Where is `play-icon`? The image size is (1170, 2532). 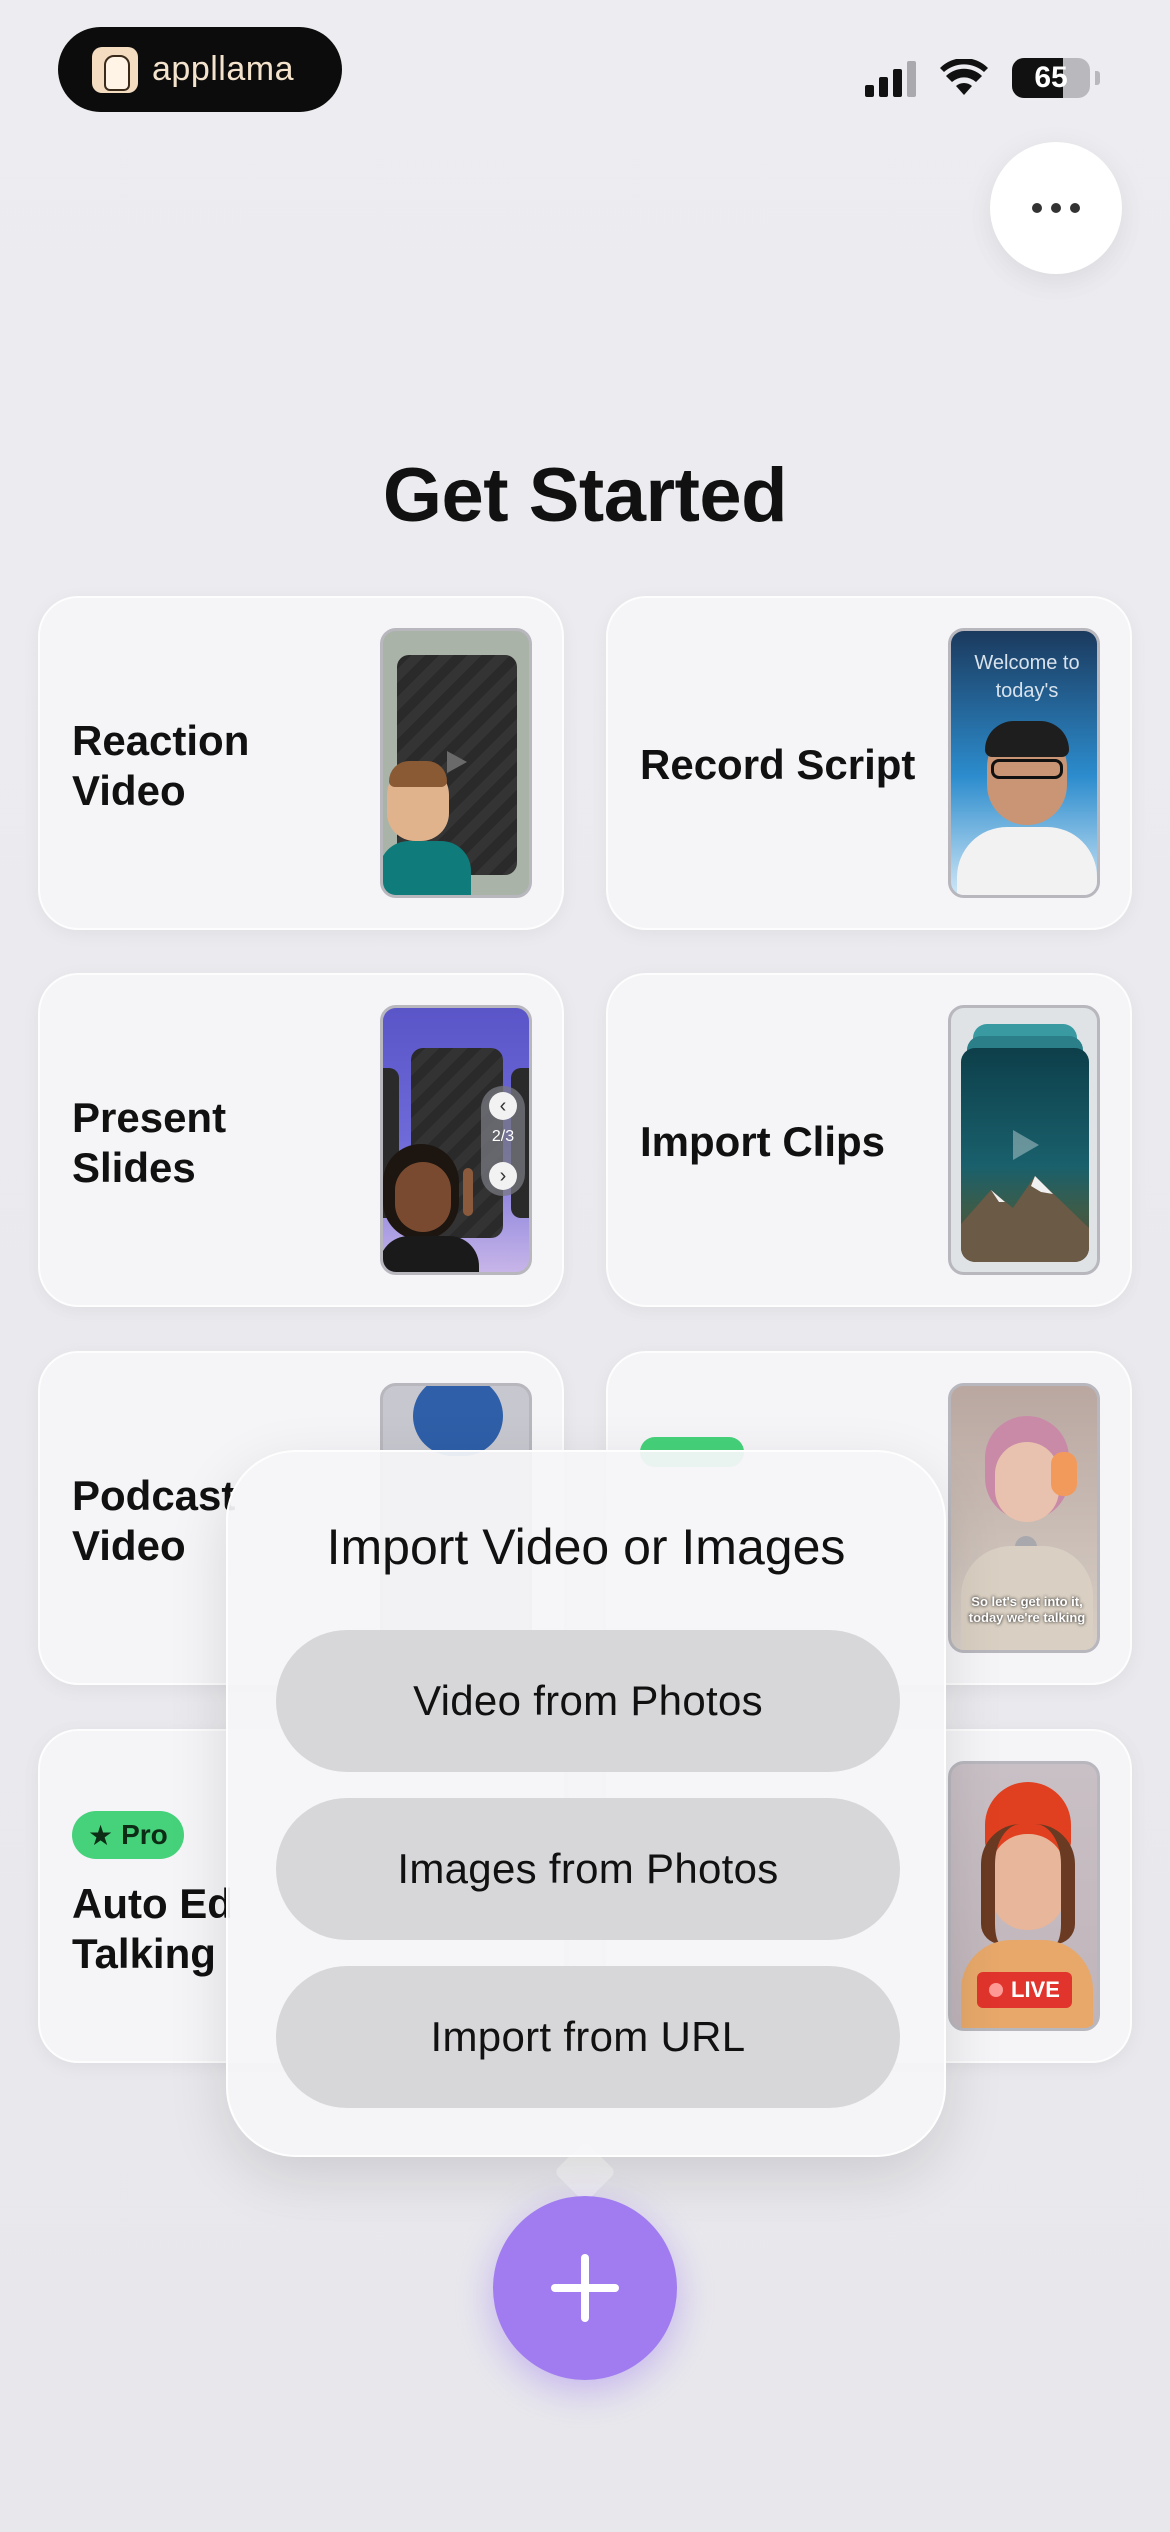 play-icon is located at coordinates (1026, 1145).